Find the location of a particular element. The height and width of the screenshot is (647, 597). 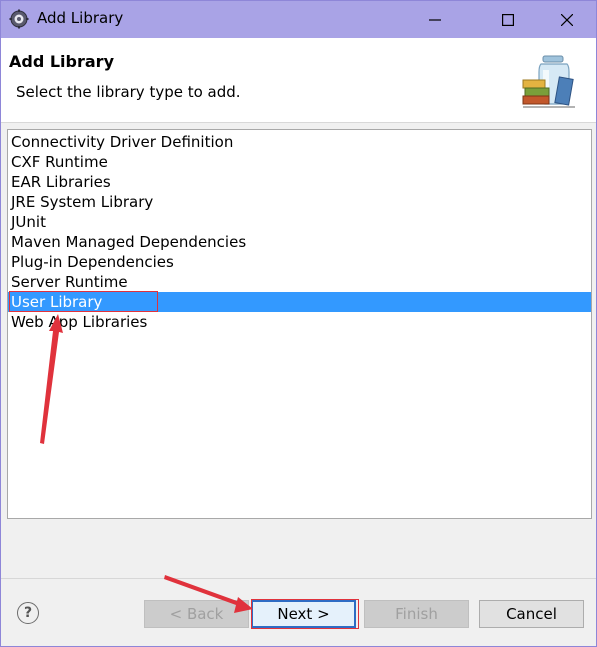

list-item: Connectivity Driver Definition is located at coordinates (299, 142).